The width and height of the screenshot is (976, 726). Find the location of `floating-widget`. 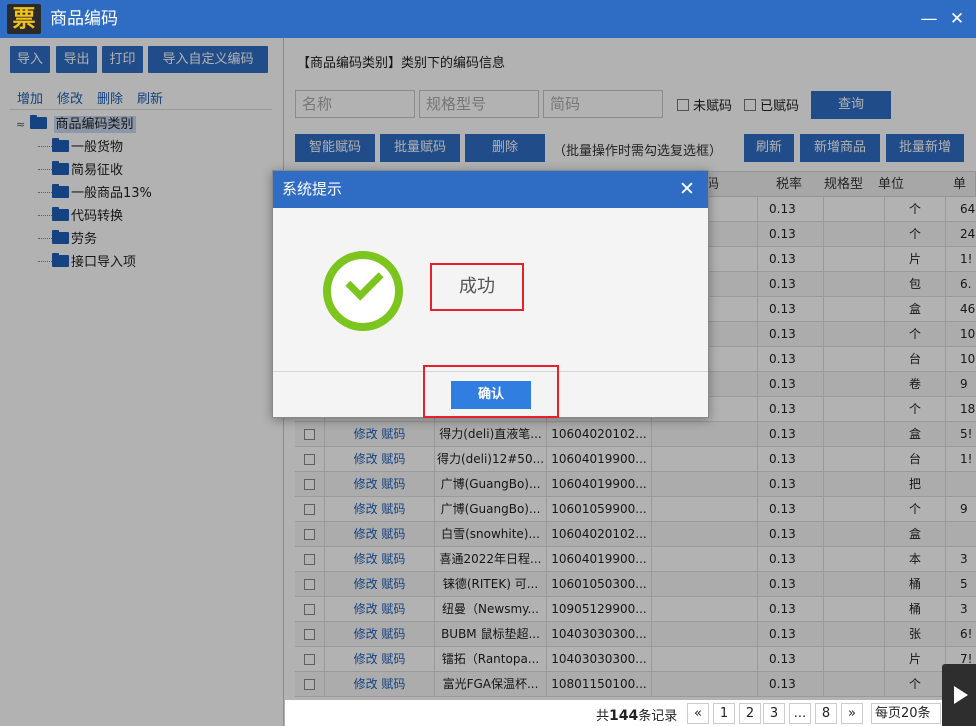

floating-widget is located at coordinates (959, 695).